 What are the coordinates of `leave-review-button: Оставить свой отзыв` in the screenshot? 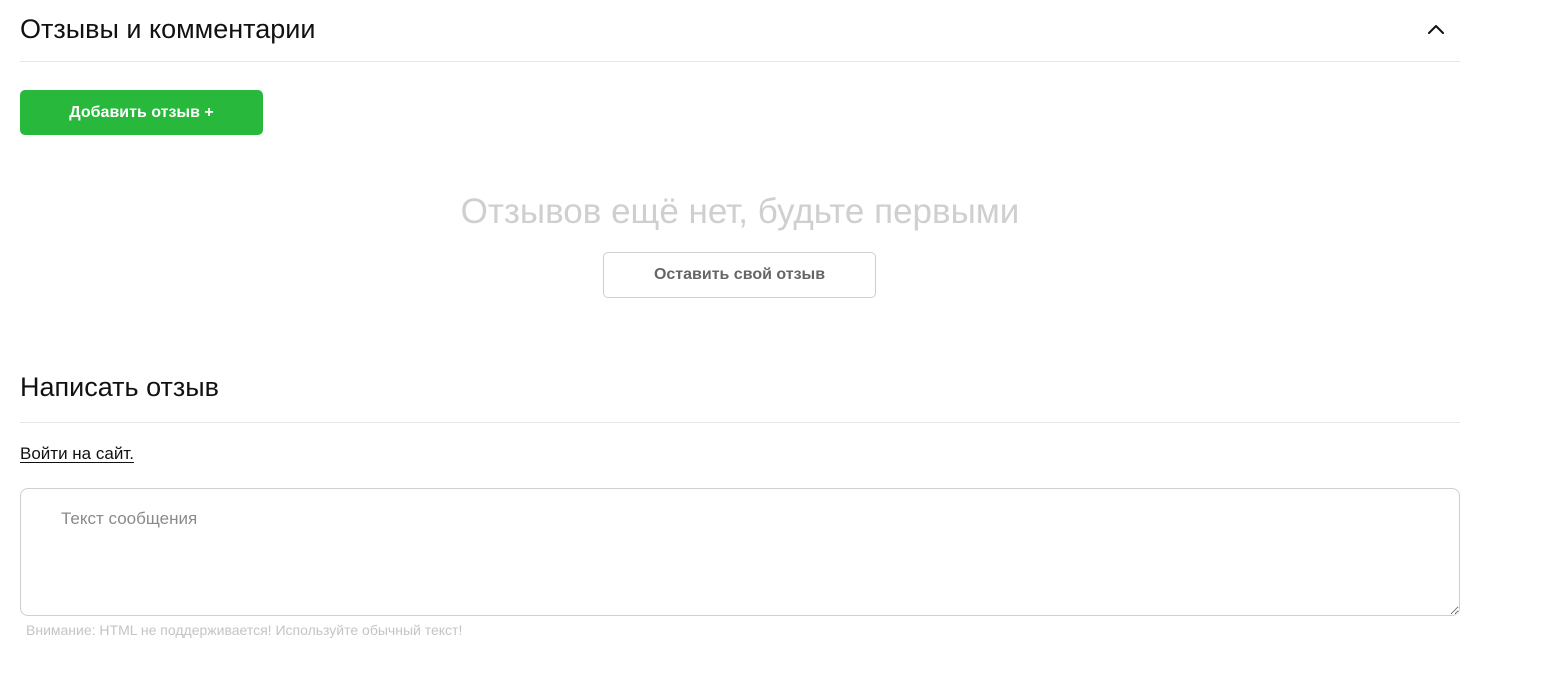 It's located at (739, 275).